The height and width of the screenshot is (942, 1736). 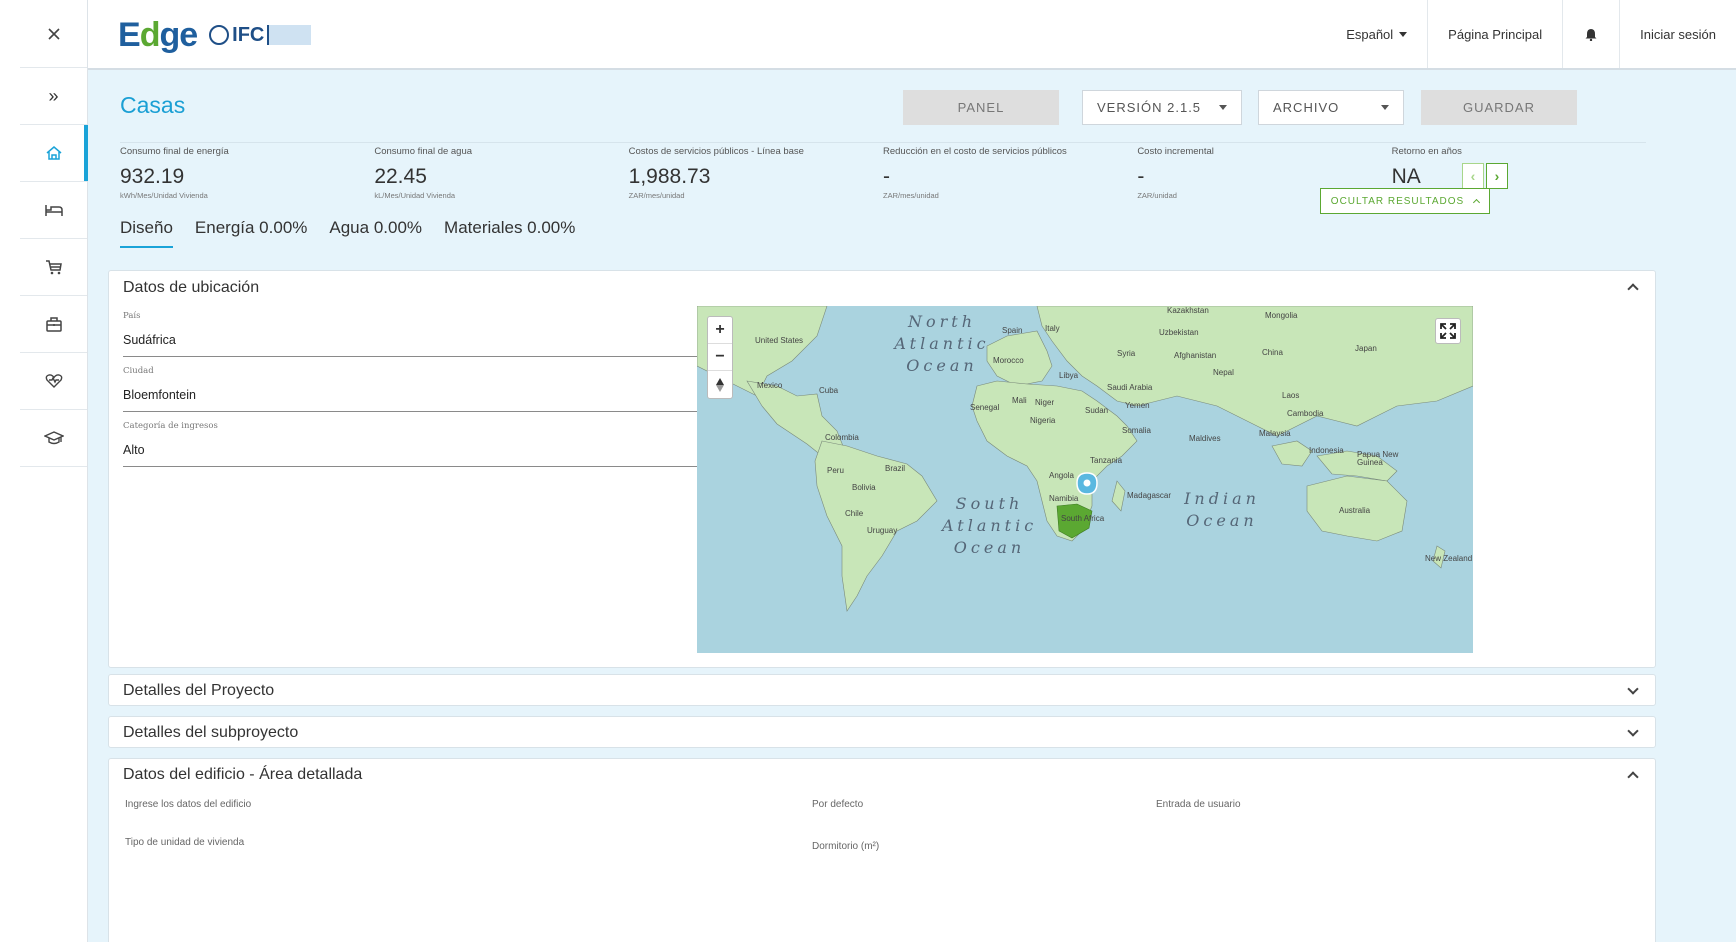 What do you see at coordinates (838, 804) in the screenshot?
I see `column-header: Por defecto` at bounding box center [838, 804].